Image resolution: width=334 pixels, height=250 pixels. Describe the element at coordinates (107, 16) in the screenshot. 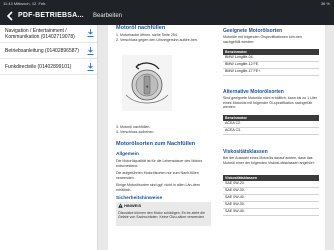

I see `edit-button: Bearbeiten` at that location.